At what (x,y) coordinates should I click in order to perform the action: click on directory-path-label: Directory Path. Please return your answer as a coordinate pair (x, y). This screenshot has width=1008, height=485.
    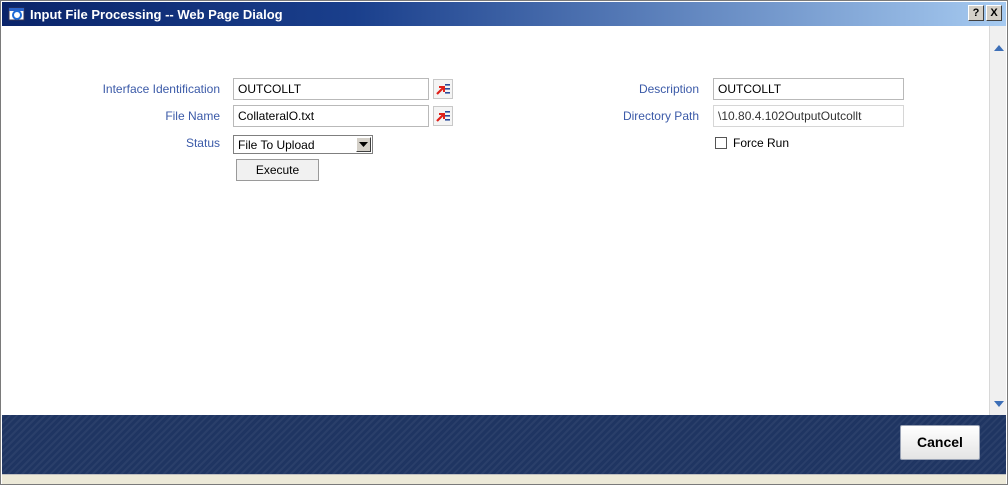
    Looking at the image, I should click on (660, 116).